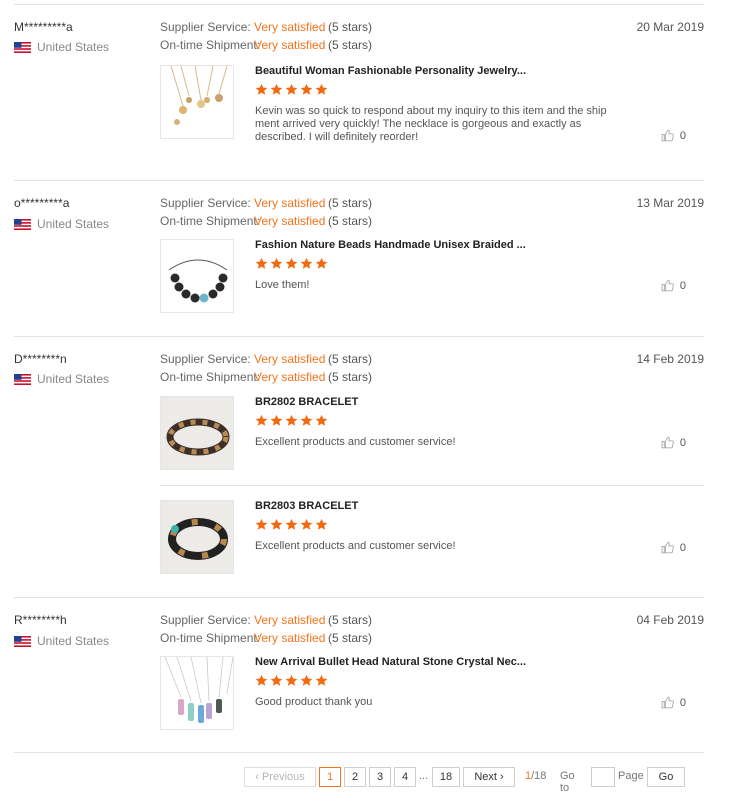 The width and height of the screenshot is (740, 803). I want to click on product-divider, so click(432, 485).